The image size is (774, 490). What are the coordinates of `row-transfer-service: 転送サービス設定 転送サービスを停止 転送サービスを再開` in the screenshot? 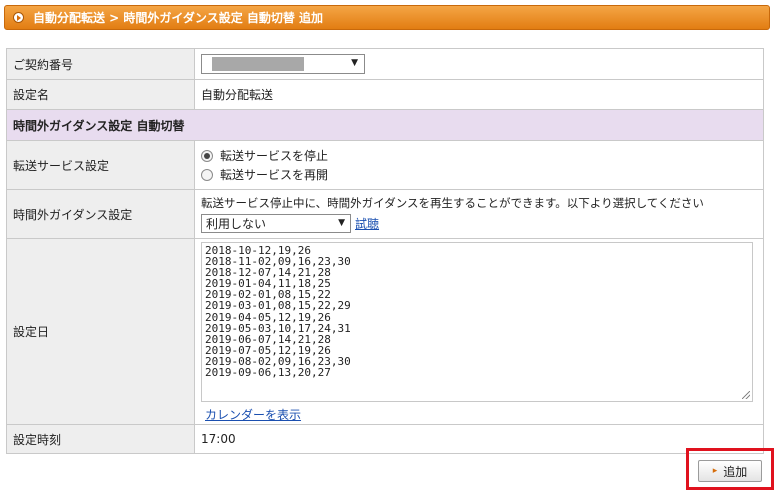 It's located at (385, 165).